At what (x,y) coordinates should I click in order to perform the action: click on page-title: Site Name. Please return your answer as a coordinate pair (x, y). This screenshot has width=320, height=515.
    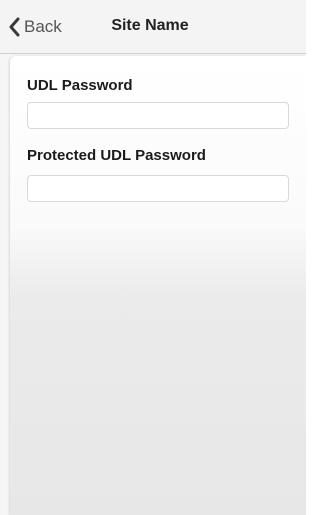
    Looking at the image, I should click on (153, 26).